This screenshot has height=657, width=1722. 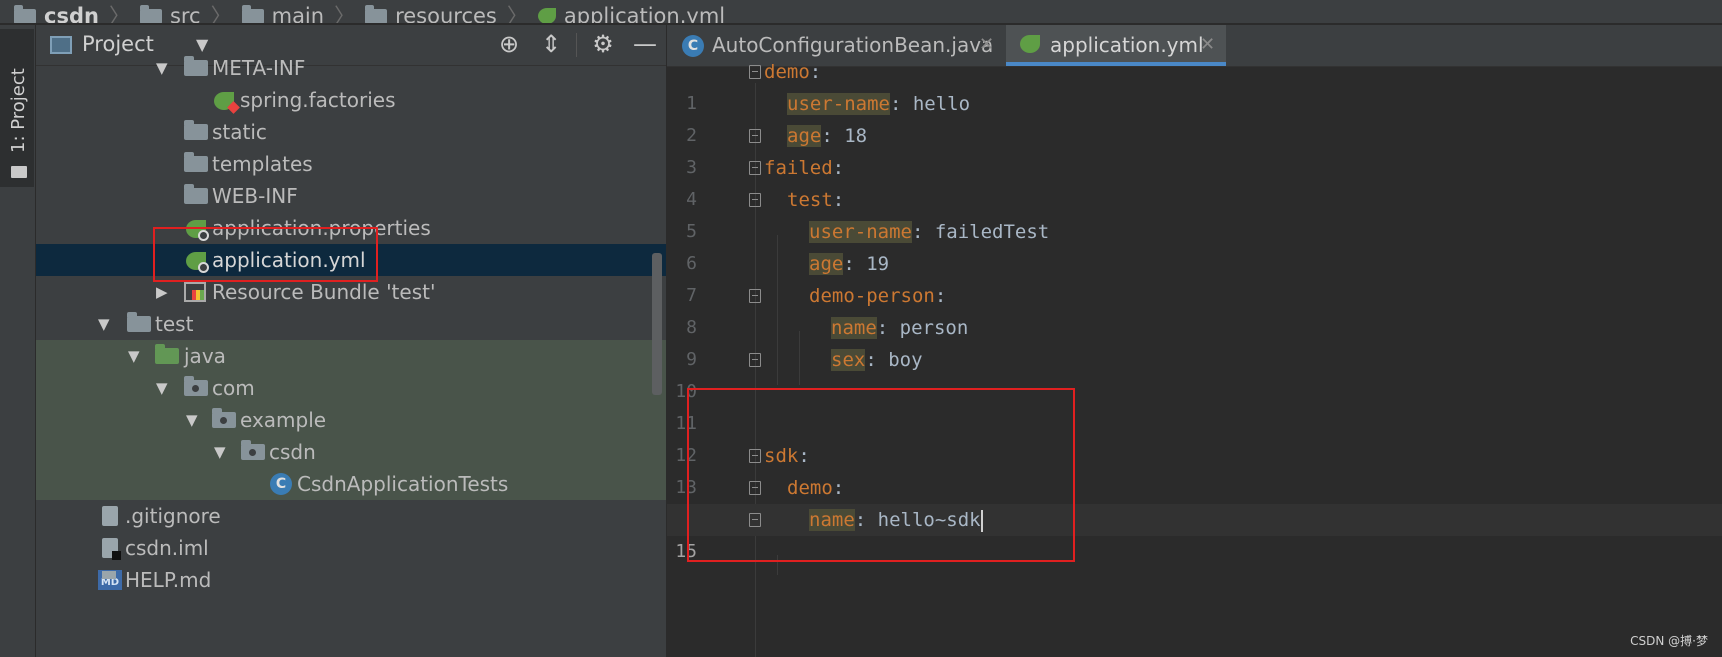 What do you see at coordinates (25, 13) in the screenshot?
I see `module-folder-icon` at bounding box center [25, 13].